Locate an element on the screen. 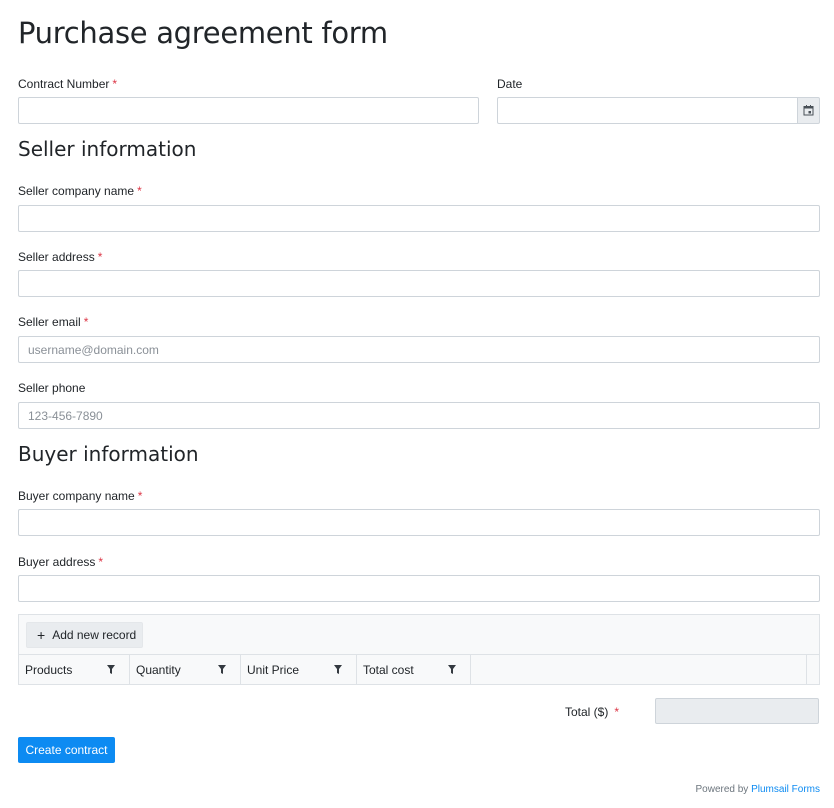 The height and width of the screenshot is (808, 834). column-header-products: Products is located at coordinates (74, 670).